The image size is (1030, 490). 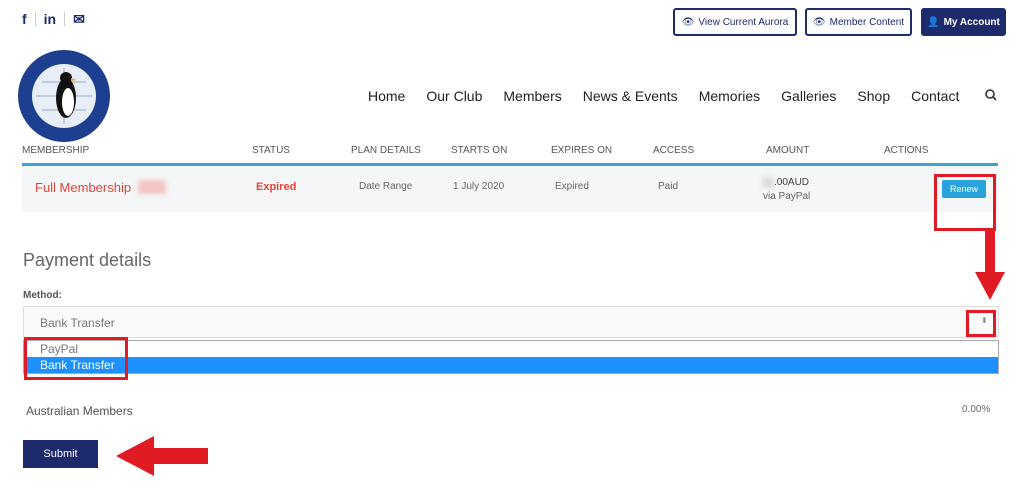 What do you see at coordinates (768, 182) in the screenshot?
I see `redacted-amount` at bounding box center [768, 182].